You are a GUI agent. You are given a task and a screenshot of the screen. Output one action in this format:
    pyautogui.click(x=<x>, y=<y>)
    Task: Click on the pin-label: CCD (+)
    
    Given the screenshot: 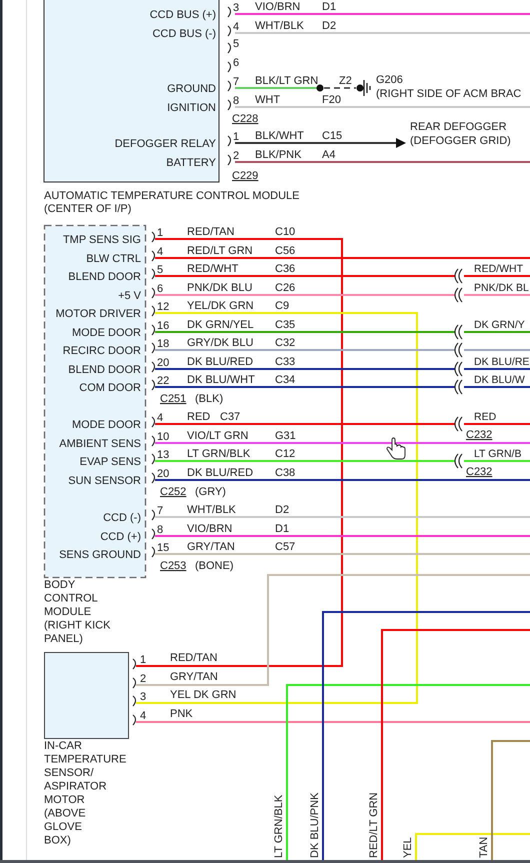 What is the action you would take?
    pyautogui.click(x=120, y=537)
    